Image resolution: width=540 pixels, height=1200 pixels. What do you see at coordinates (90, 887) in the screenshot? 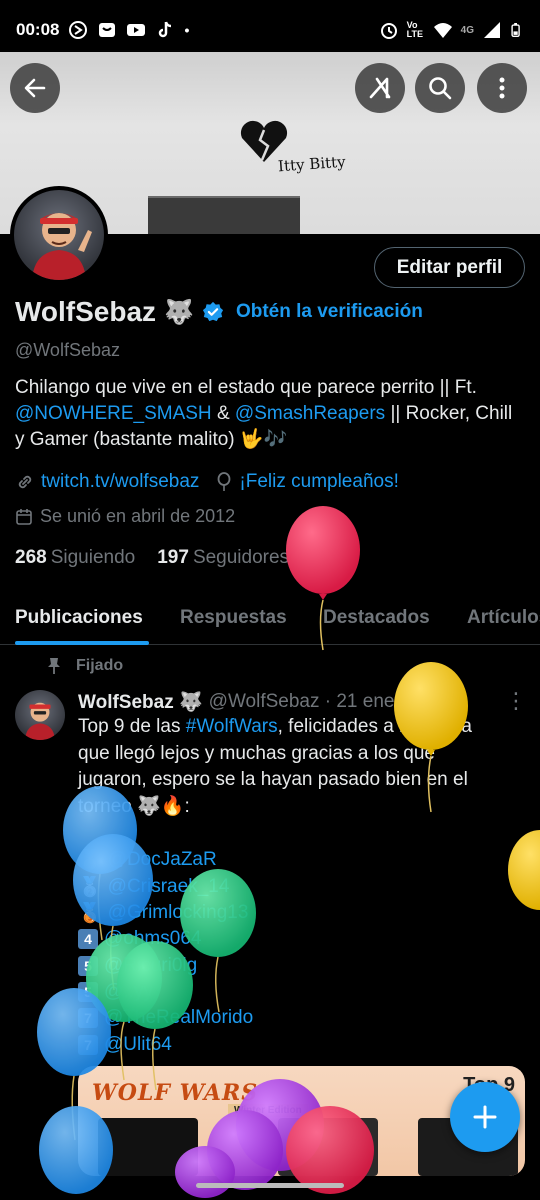
I see `rank-emoji: 🥈` at bounding box center [90, 887].